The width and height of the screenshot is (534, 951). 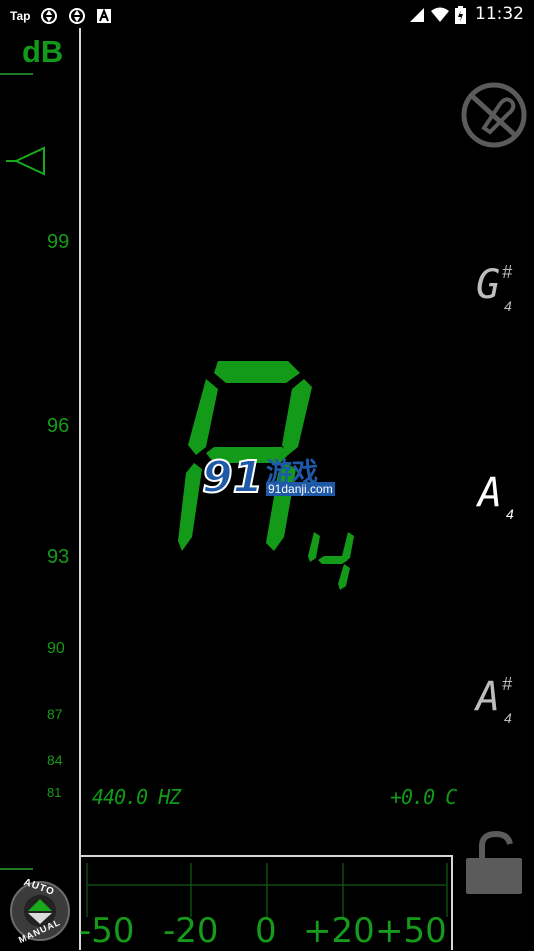 I want to click on cents-meter: -50 -20 0 +20 +50, so click(x=265, y=903).